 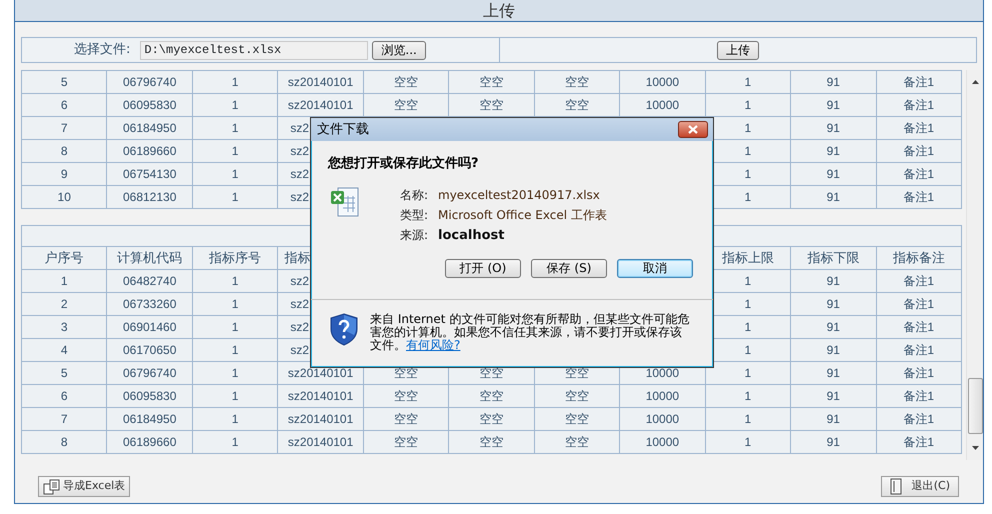 What do you see at coordinates (149, 197) in the screenshot?
I see `table-cell: 06812130` at bounding box center [149, 197].